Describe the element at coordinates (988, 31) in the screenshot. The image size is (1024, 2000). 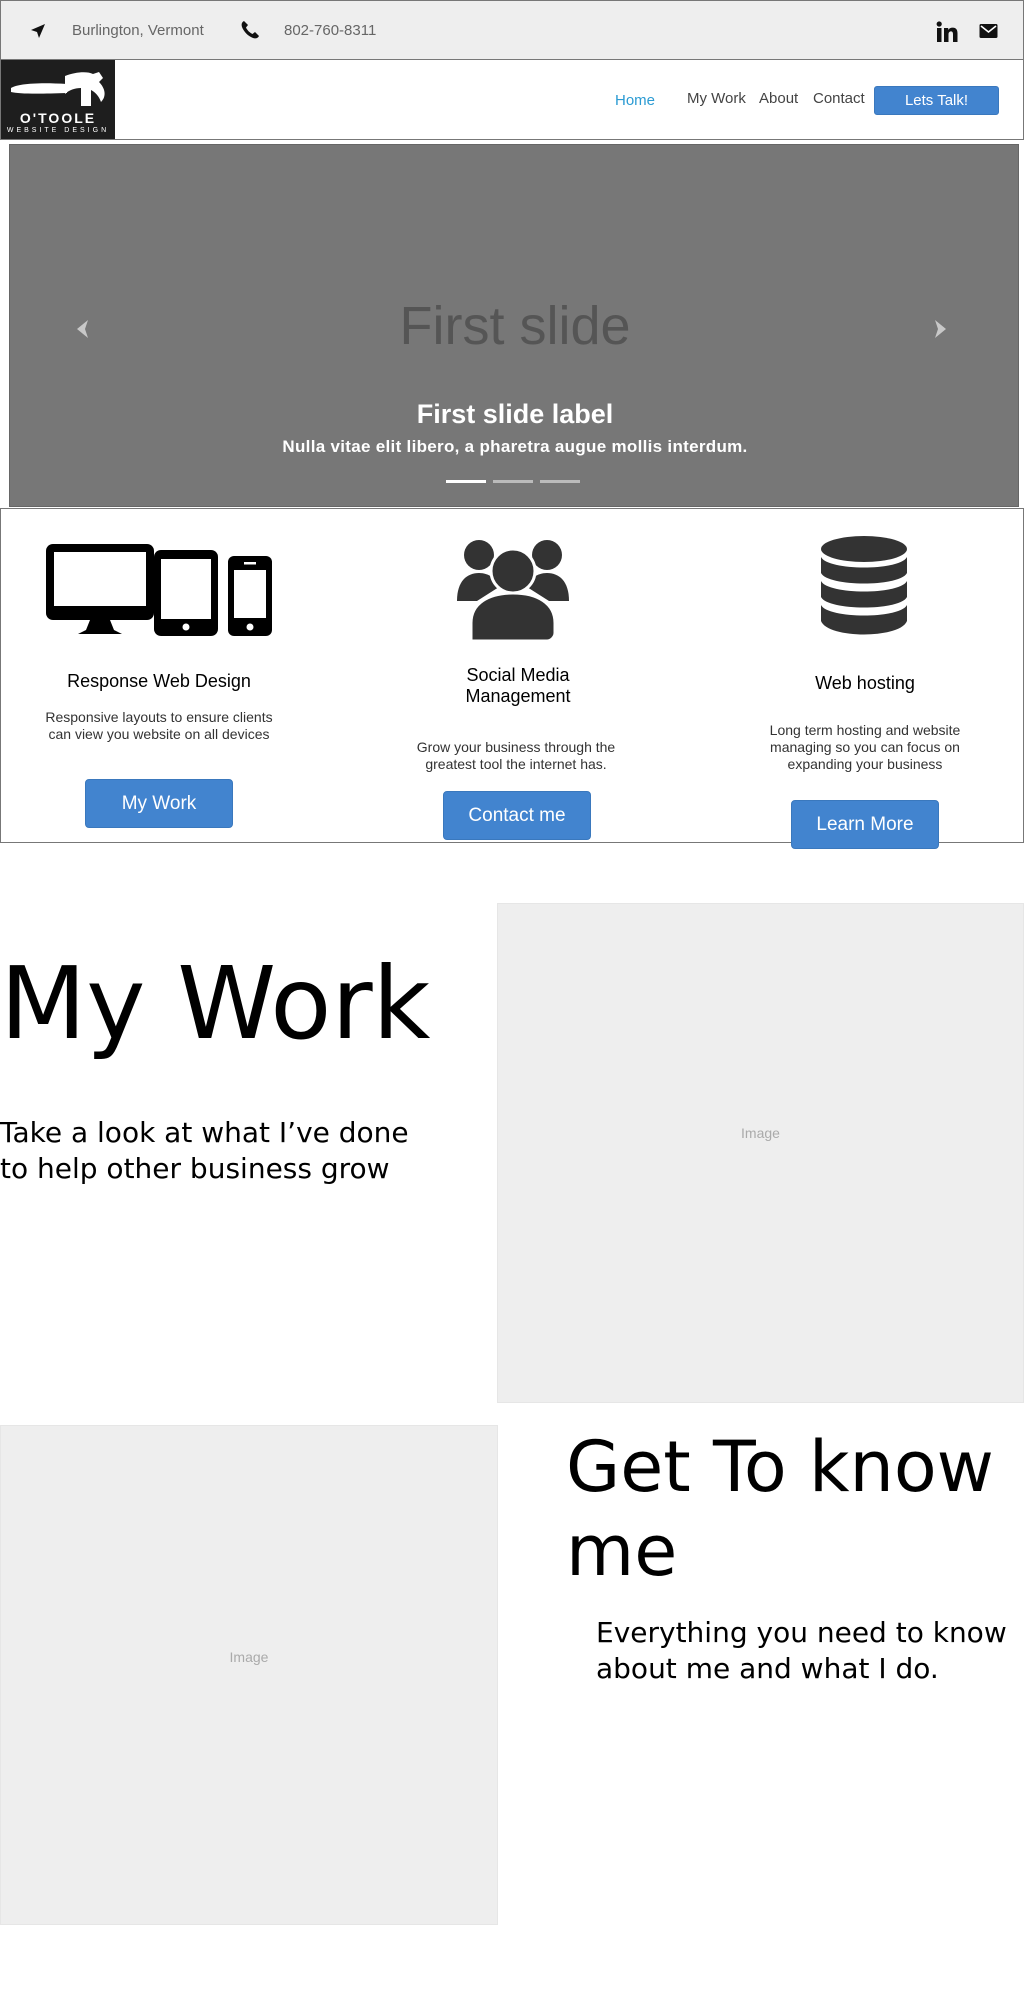
I see `mail-icon` at that location.